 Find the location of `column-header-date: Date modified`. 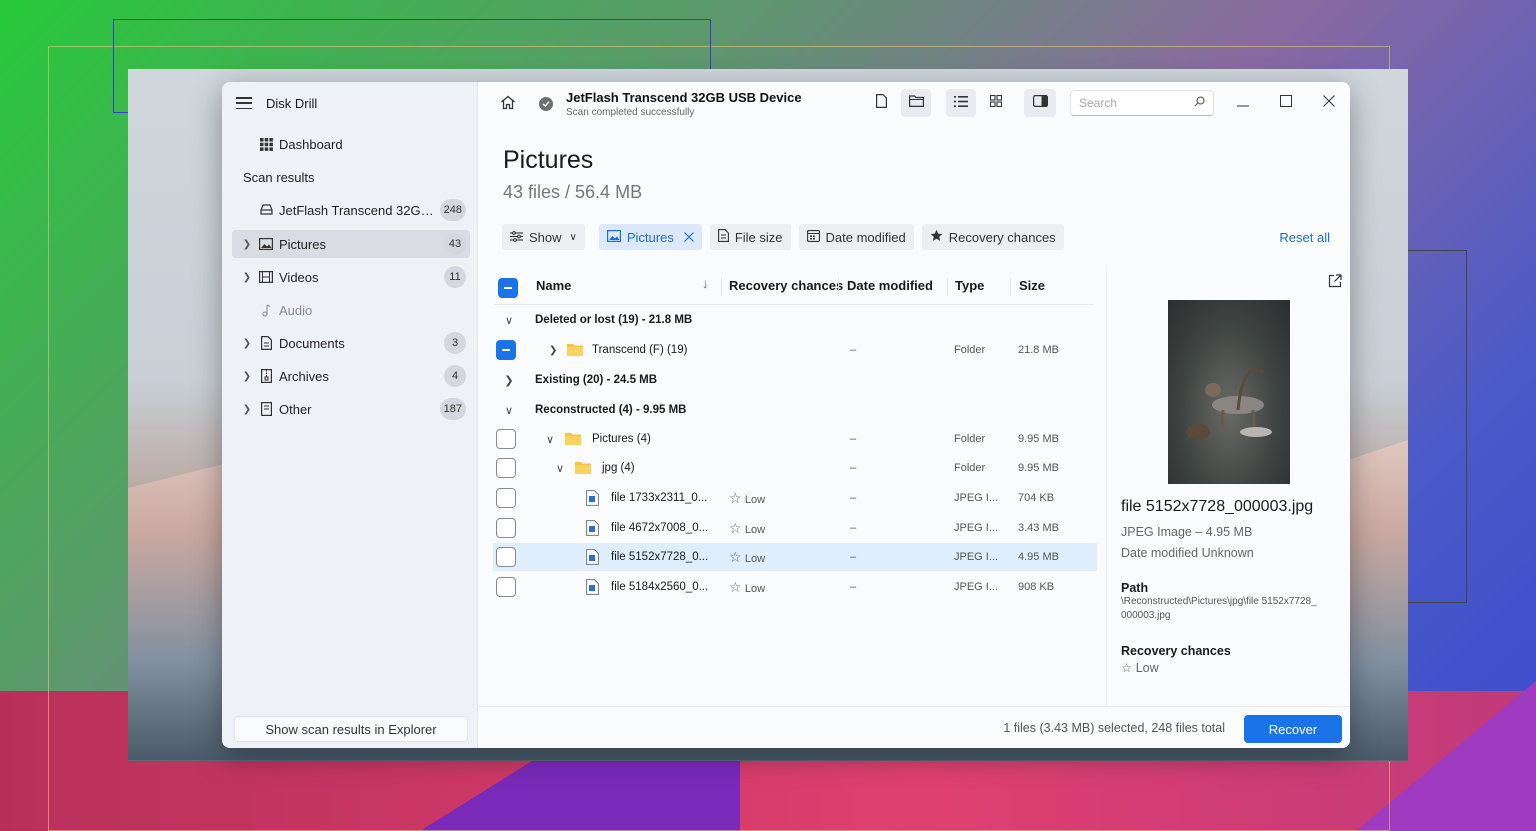

column-header-date: Date modified is located at coordinates (890, 285).